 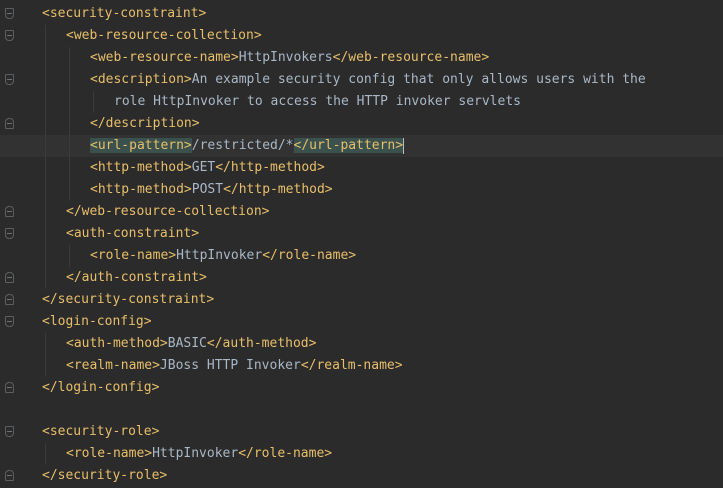 I want to click on xml-tag: </auth-method>, so click(x=261, y=343).